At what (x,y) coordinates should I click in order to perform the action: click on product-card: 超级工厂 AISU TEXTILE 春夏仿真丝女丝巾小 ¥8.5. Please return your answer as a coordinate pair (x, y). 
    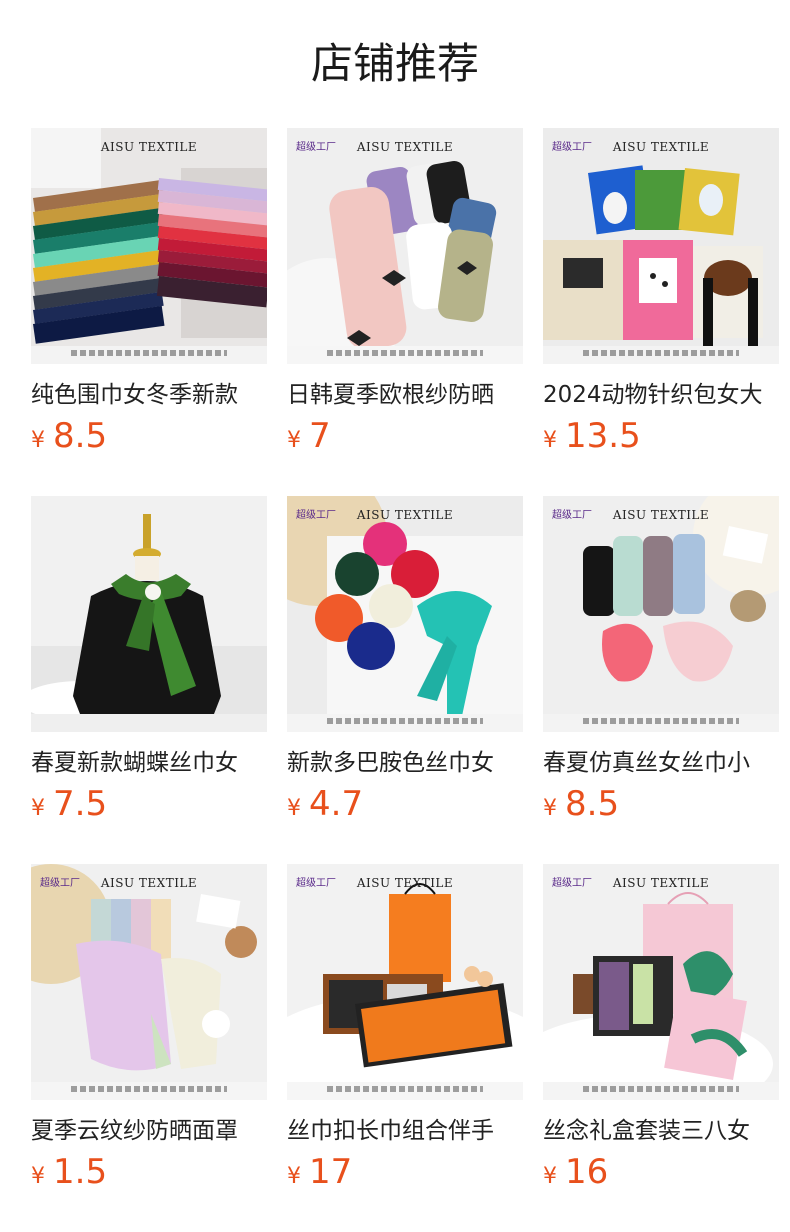
    Looking at the image, I should click on (661, 660).